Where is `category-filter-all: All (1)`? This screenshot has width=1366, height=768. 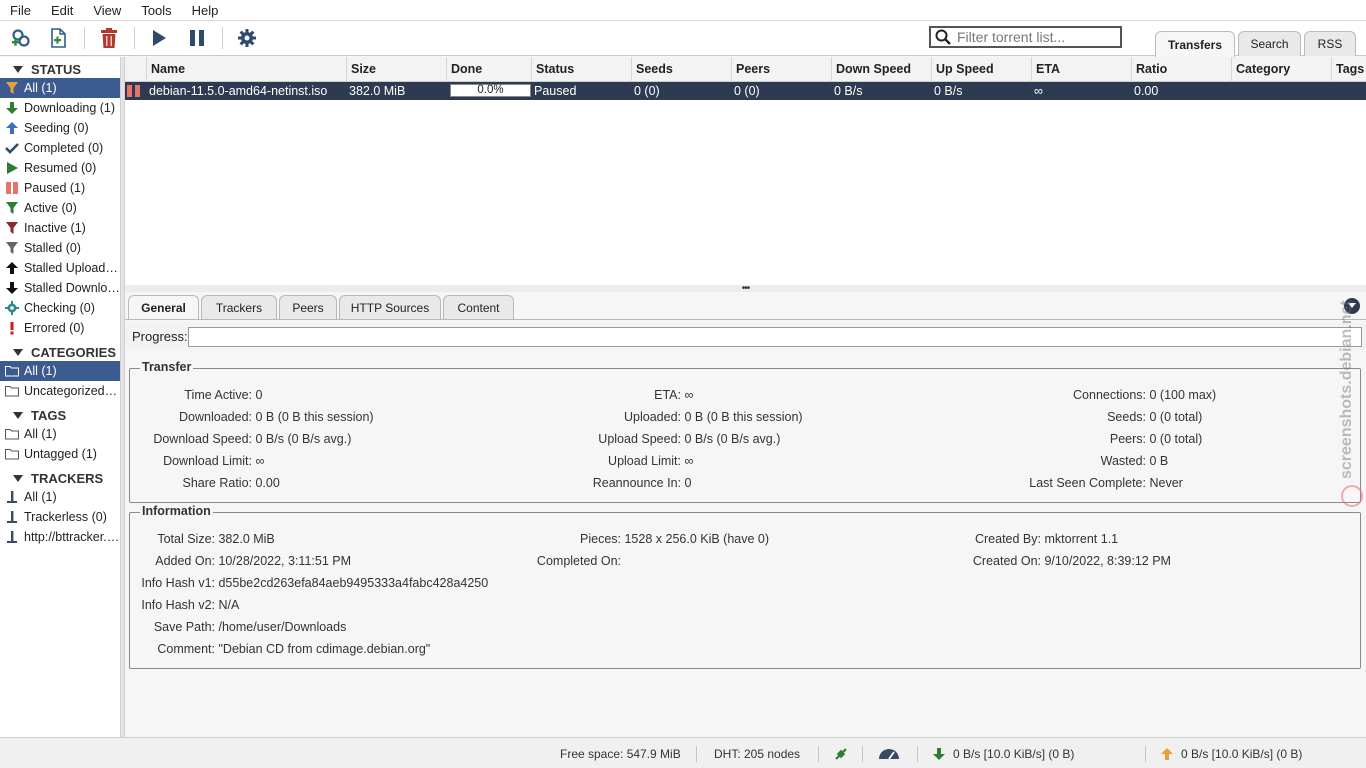
category-filter-all: All (1) is located at coordinates (60, 371).